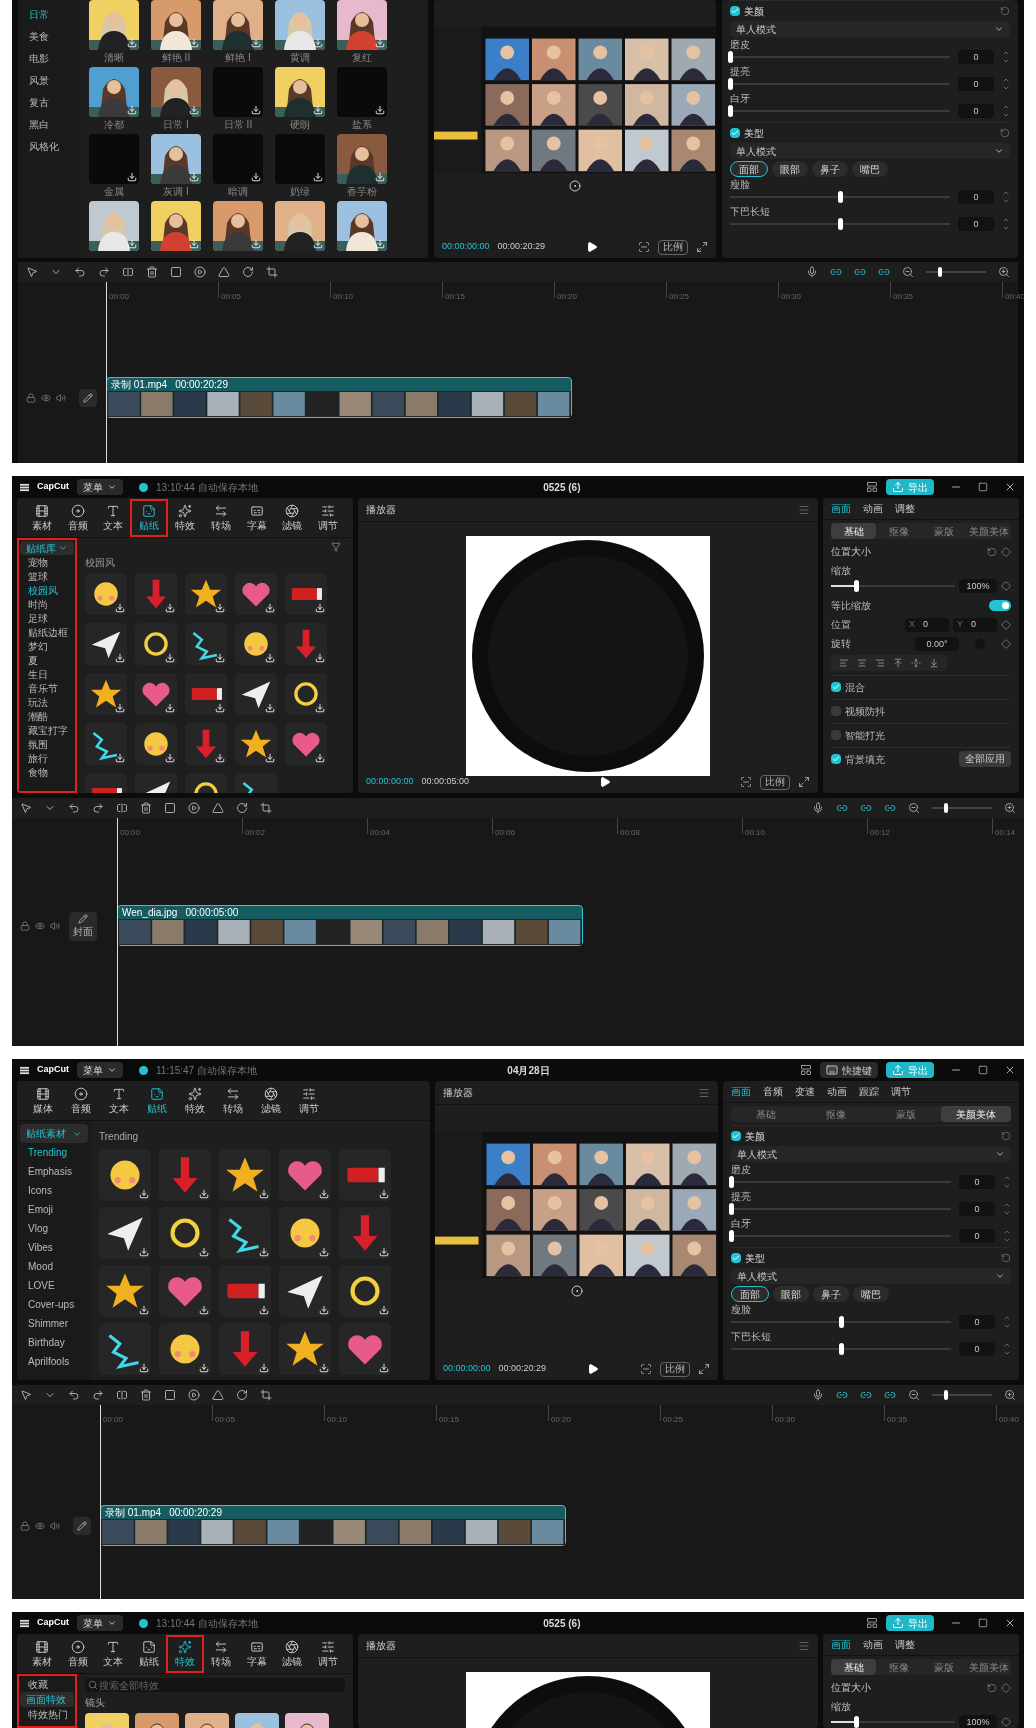  Describe the element at coordinates (871, 1294) in the screenshot. I see `part-chip: 嘴巴` at that location.